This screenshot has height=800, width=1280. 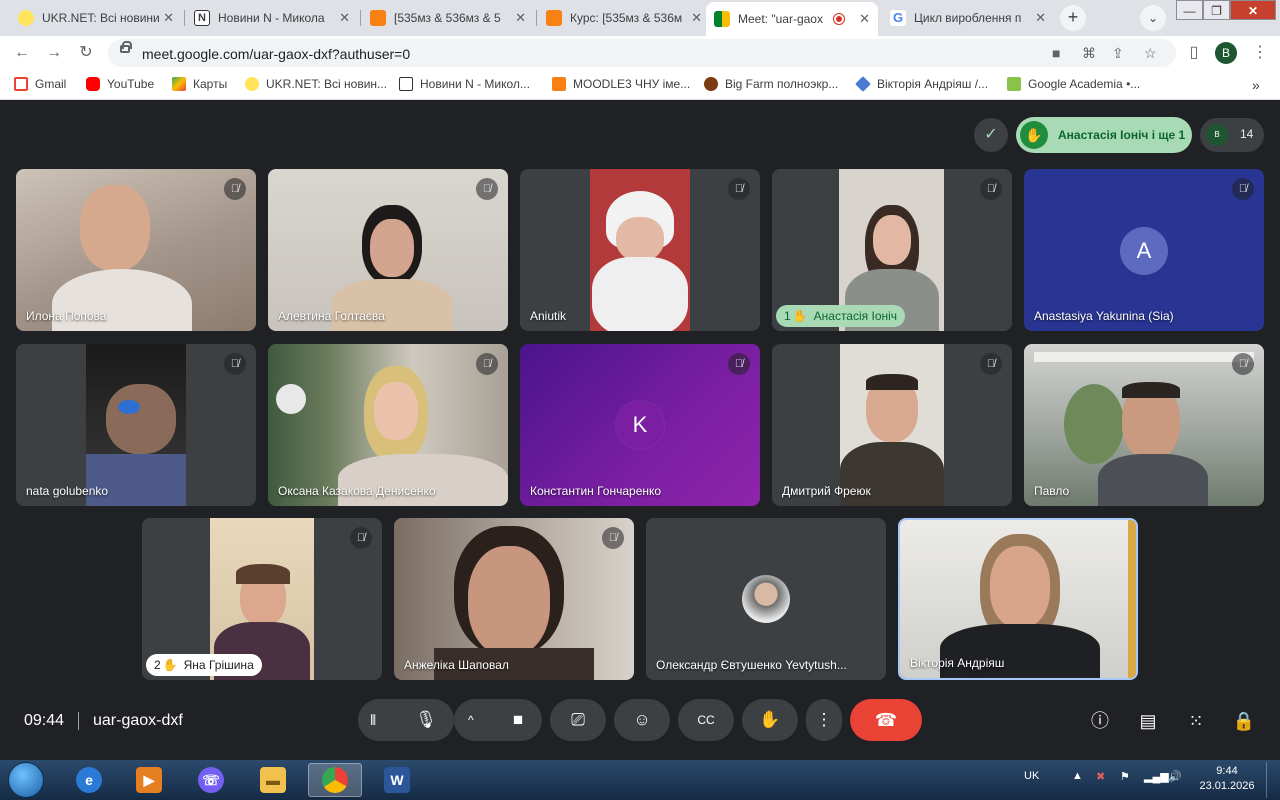 I want to click on captions-button: CC, so click(x=706, y=720).